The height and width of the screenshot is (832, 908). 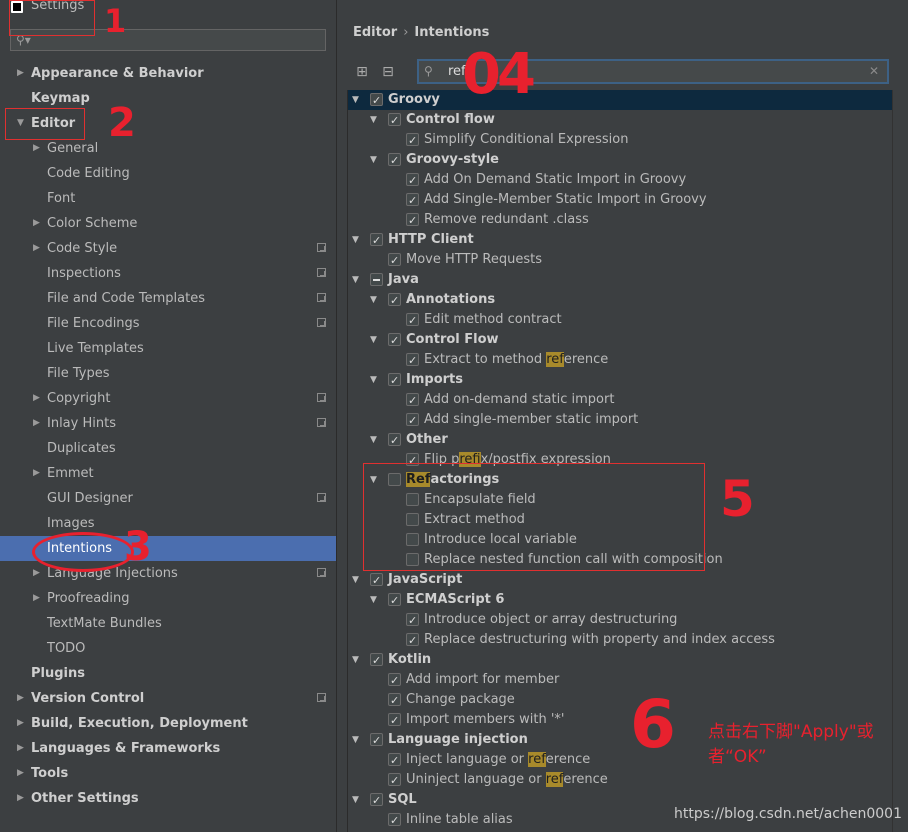 I want to click on expand-all-icon: ⊞, so click(x=362, y=72).